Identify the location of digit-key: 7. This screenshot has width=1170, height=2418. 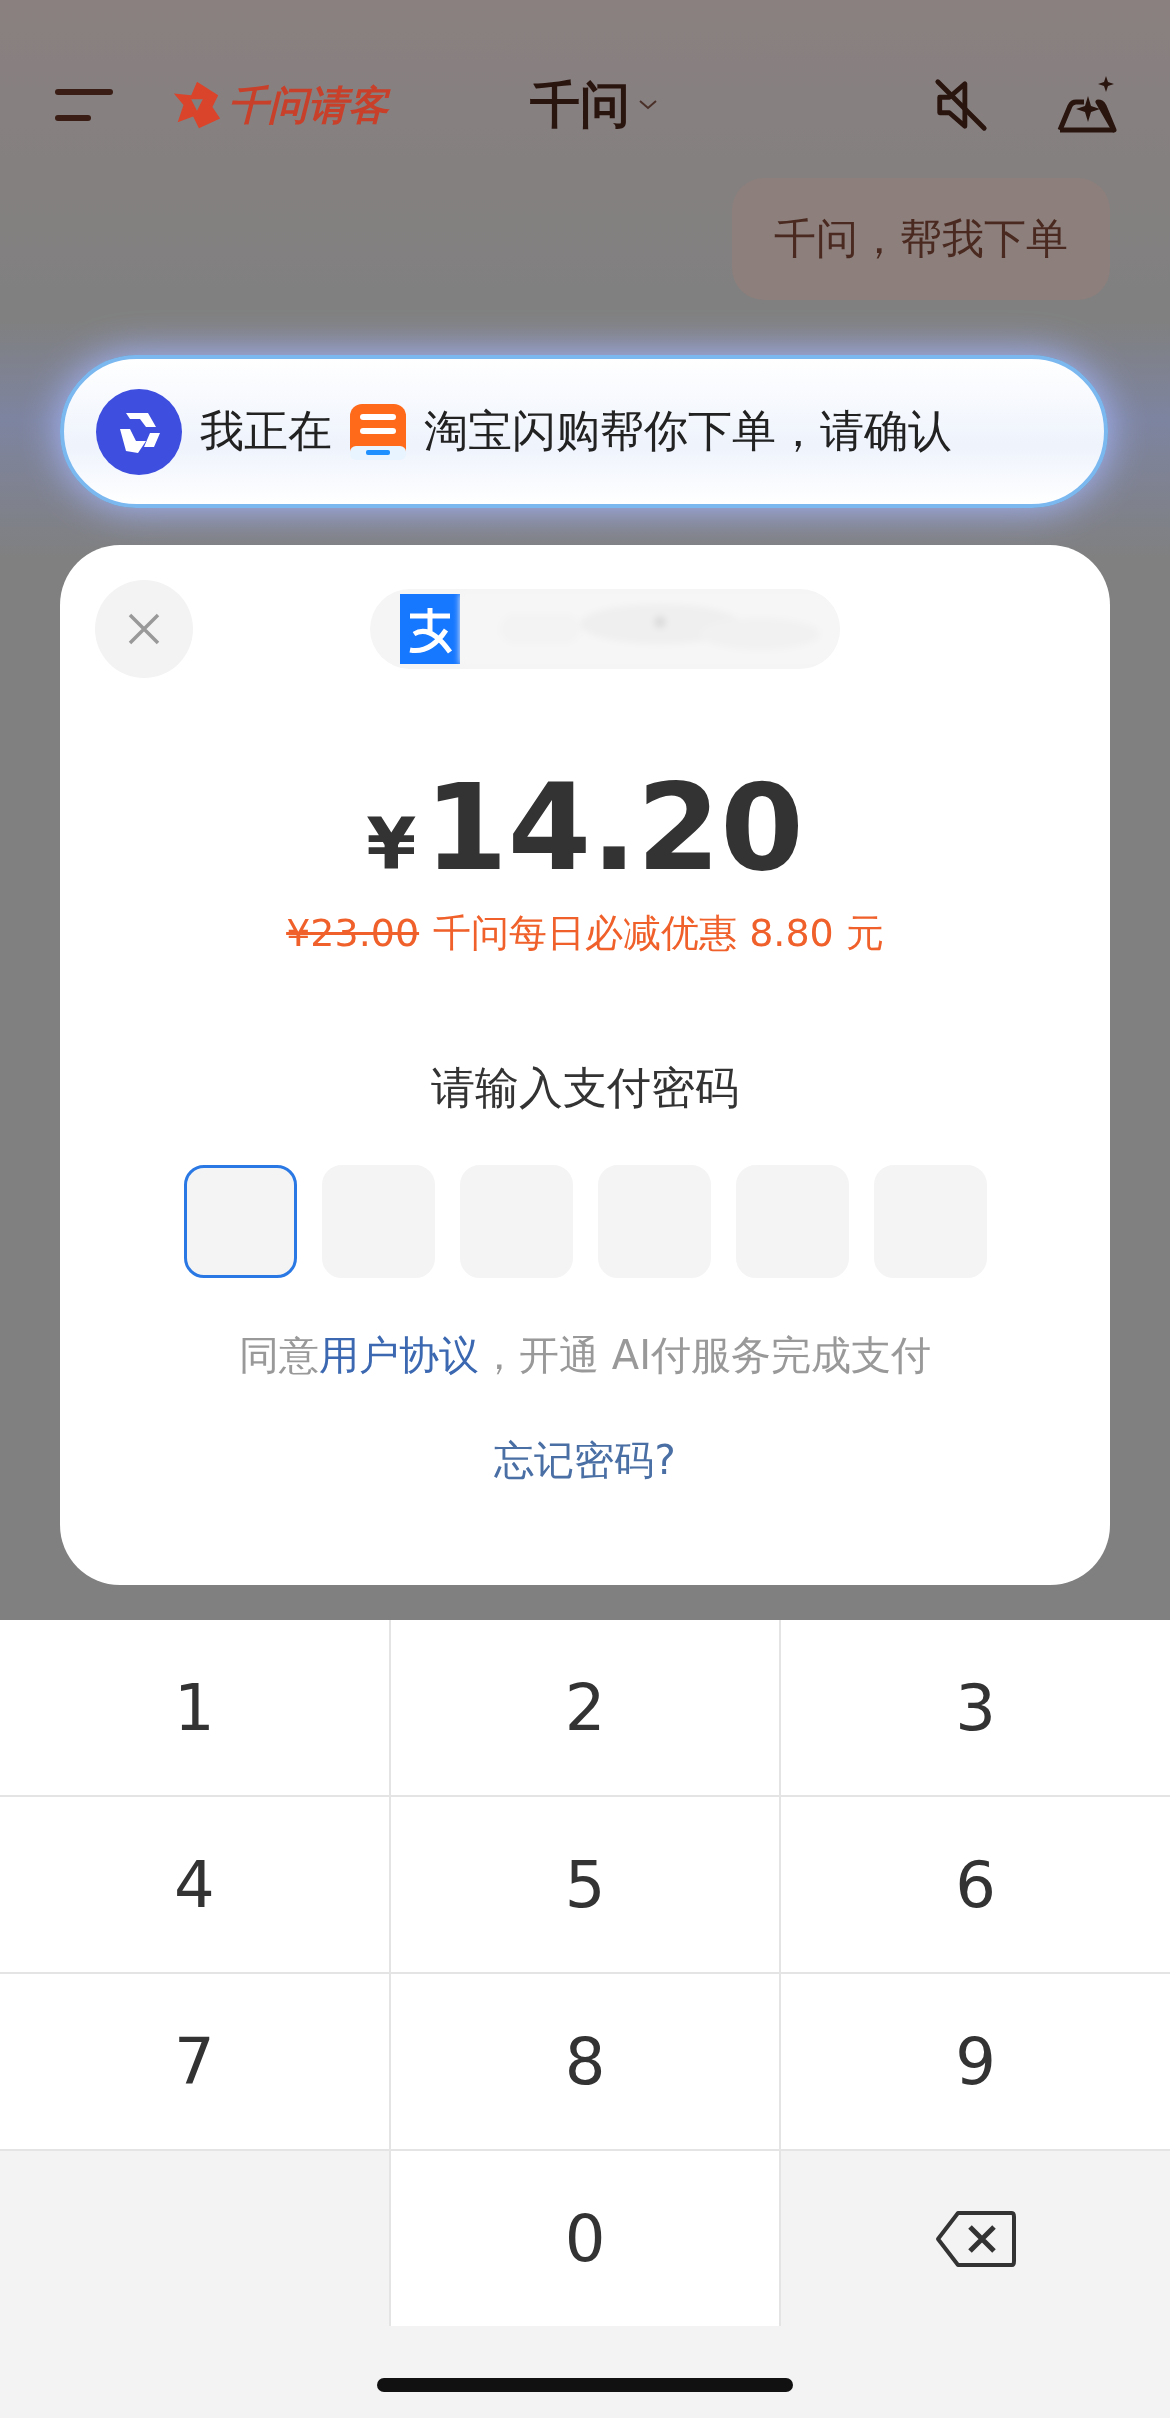
(194, 2061).